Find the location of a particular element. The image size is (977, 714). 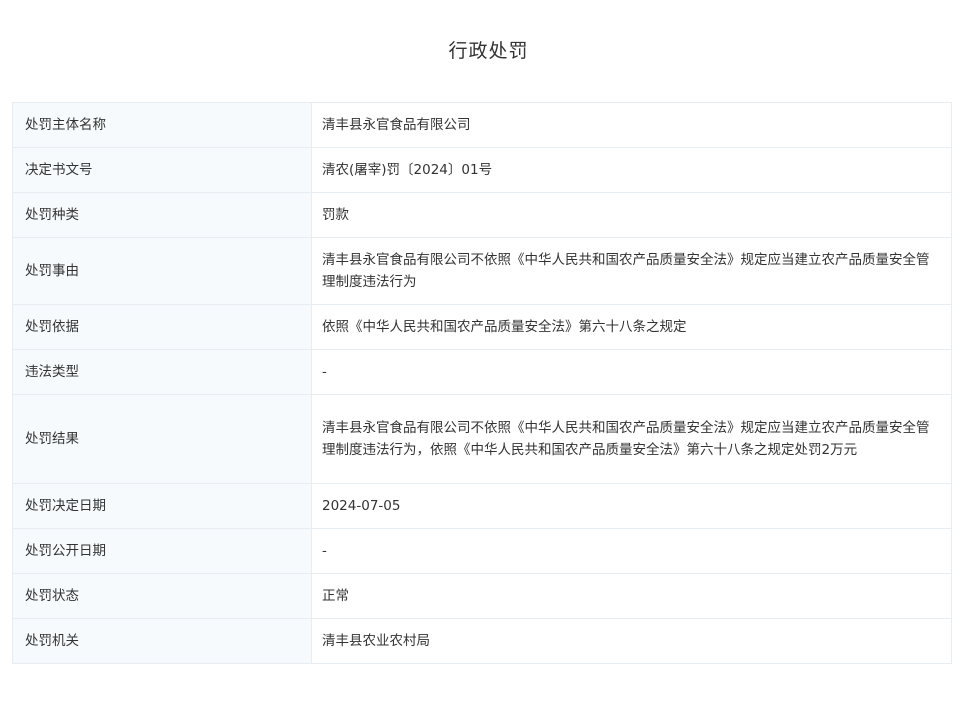

field-label: 处罚依据 is located at coordinates (162, 327).